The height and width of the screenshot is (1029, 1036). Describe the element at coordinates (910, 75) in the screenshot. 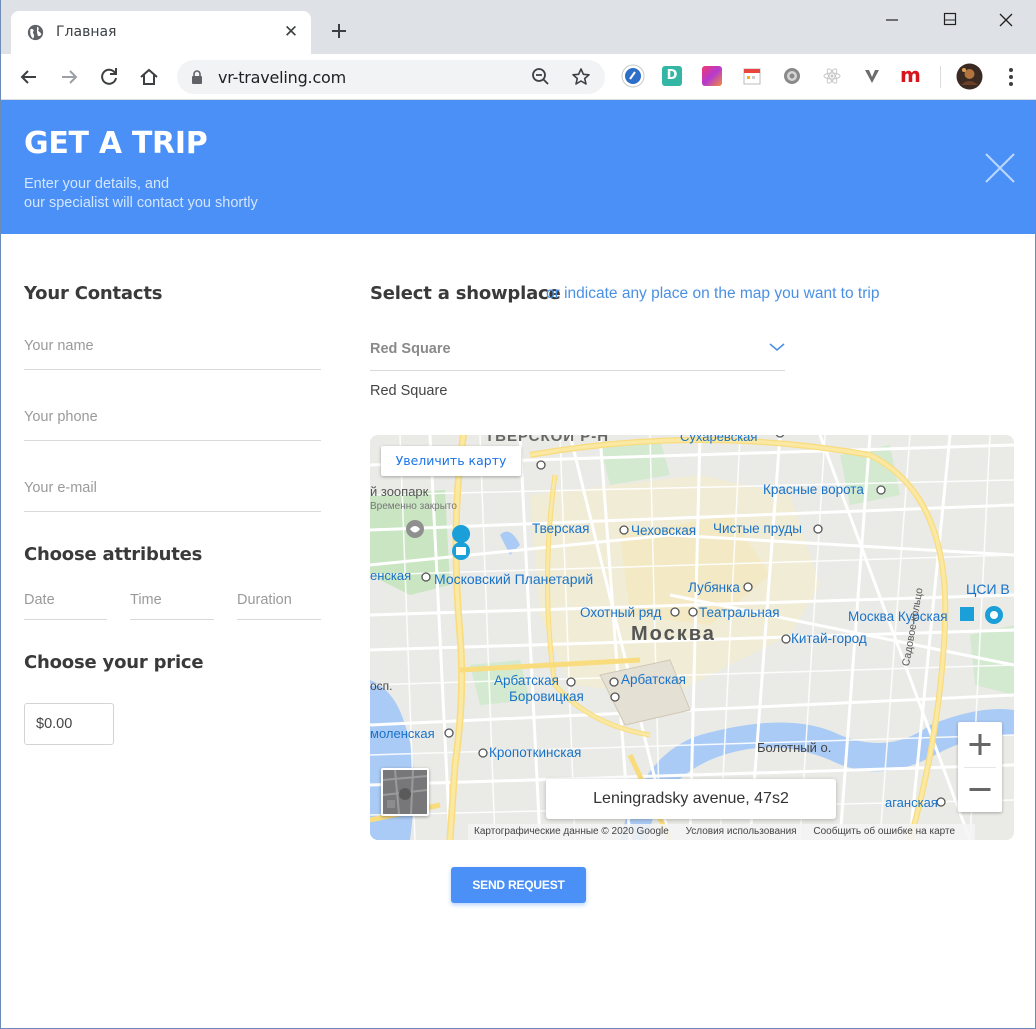

I see `m-extension-icon: m` at that location.